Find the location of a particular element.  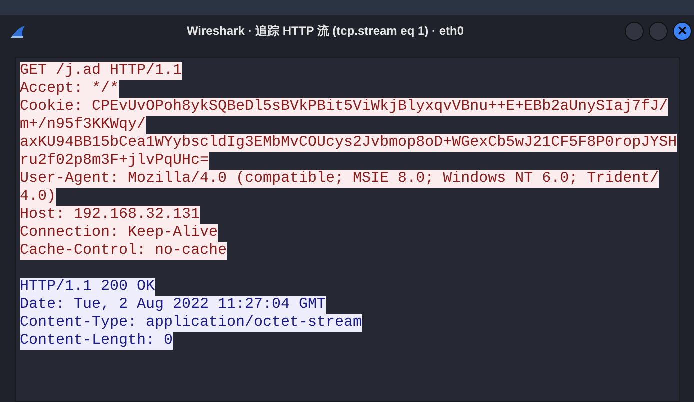

minimize-button is located at coordinates (634, 31).